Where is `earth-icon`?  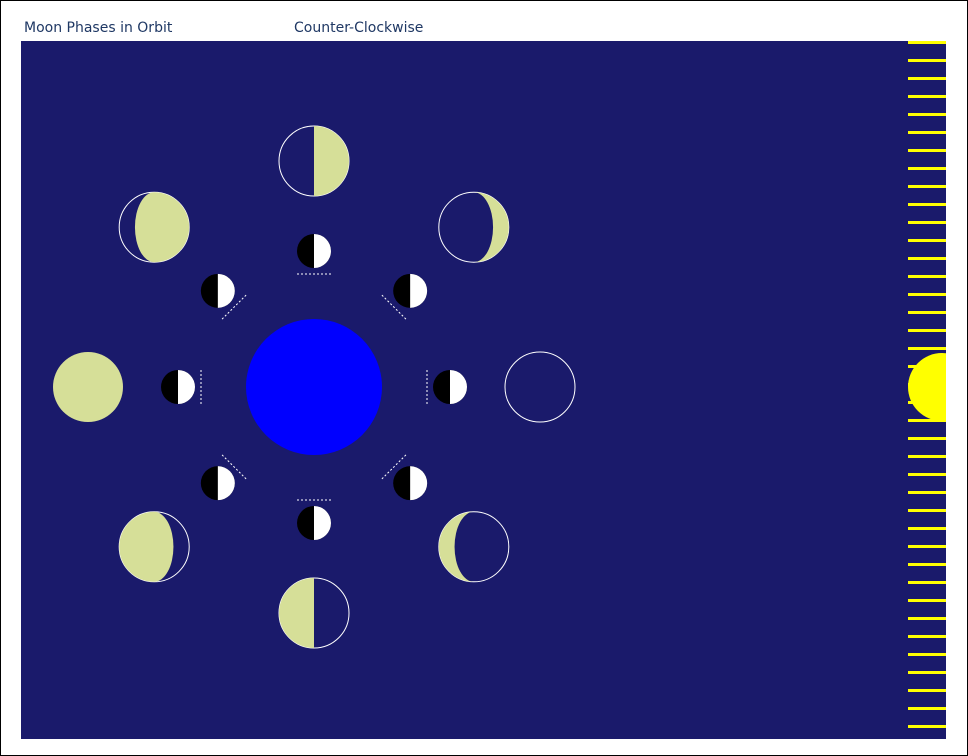
earth-icon is located at coordinates (314, 387).